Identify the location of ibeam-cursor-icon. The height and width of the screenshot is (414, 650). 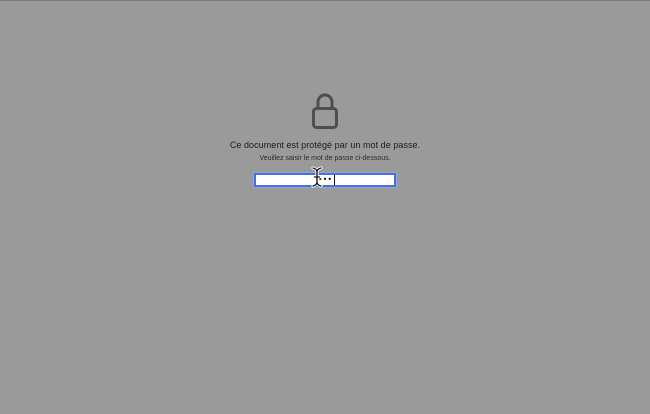
(317, 177).